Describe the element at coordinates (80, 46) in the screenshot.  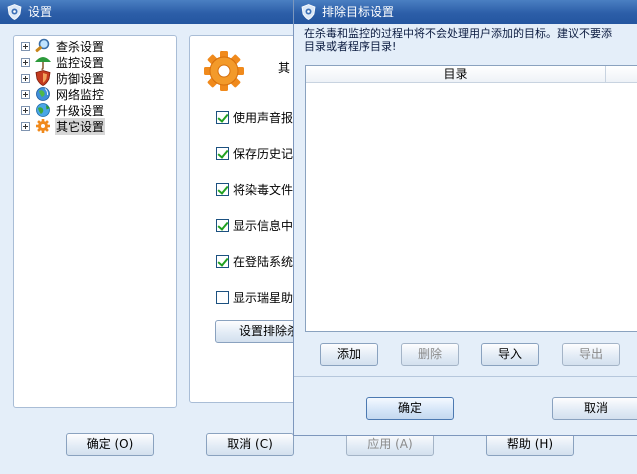
I see `tree-label: 查杀设置` at that location.